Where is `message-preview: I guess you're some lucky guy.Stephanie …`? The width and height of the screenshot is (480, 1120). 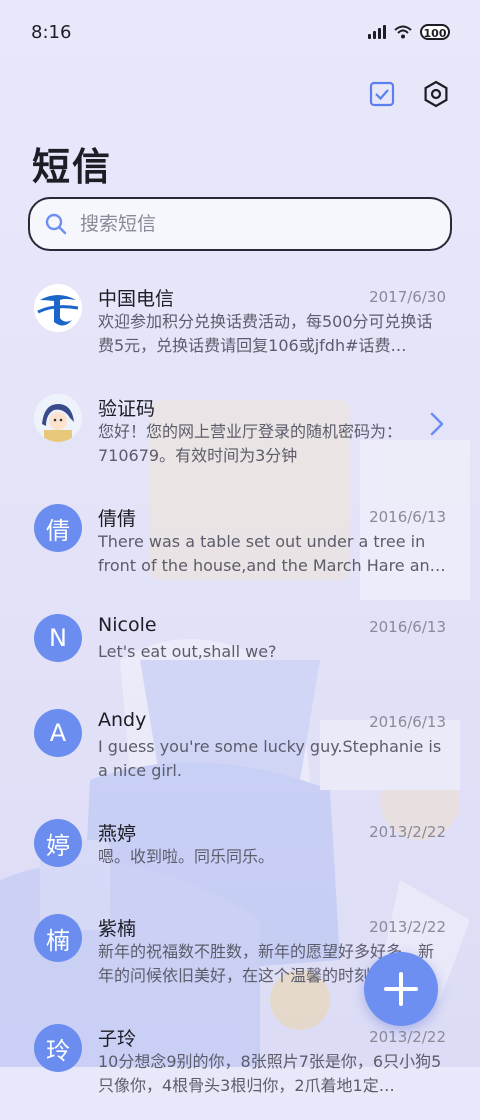 message-preview: I guess you're some lucky guy.Stephanie … is located at coordinates (270, 758).